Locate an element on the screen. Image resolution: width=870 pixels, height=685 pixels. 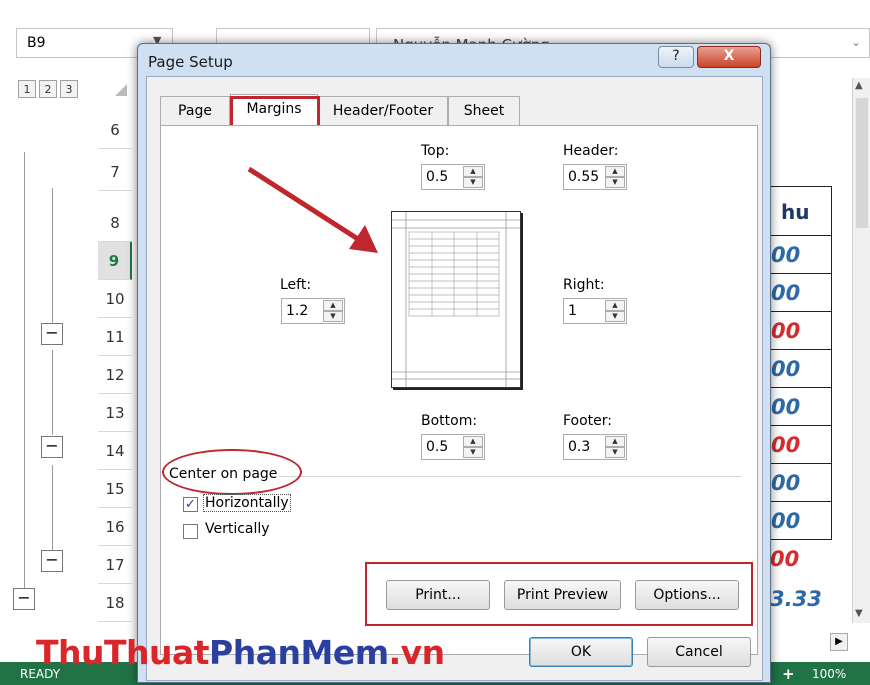
footer-margin-spinner: 0.3 ▲ ▼ is located at coordinates (595, 447).